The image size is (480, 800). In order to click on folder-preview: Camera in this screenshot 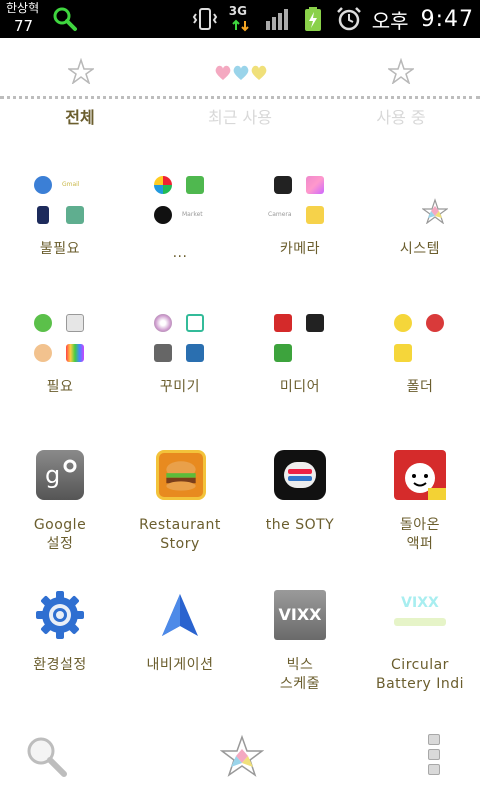, I will do `click(298, 203)`.